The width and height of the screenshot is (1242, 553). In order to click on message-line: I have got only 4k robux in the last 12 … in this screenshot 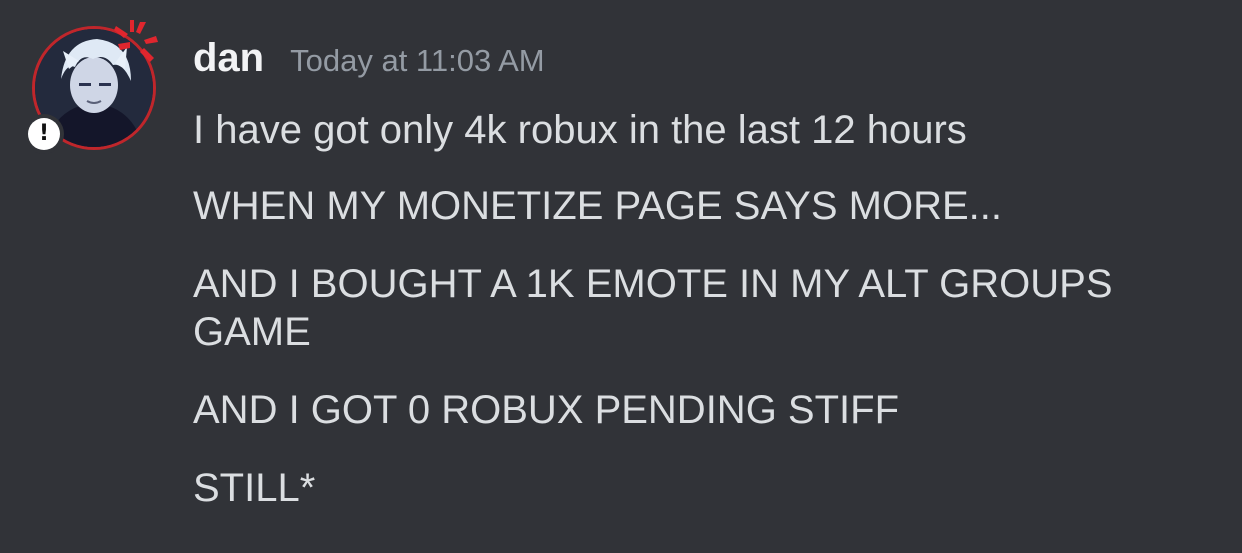, I will do `click(580, 130)`.